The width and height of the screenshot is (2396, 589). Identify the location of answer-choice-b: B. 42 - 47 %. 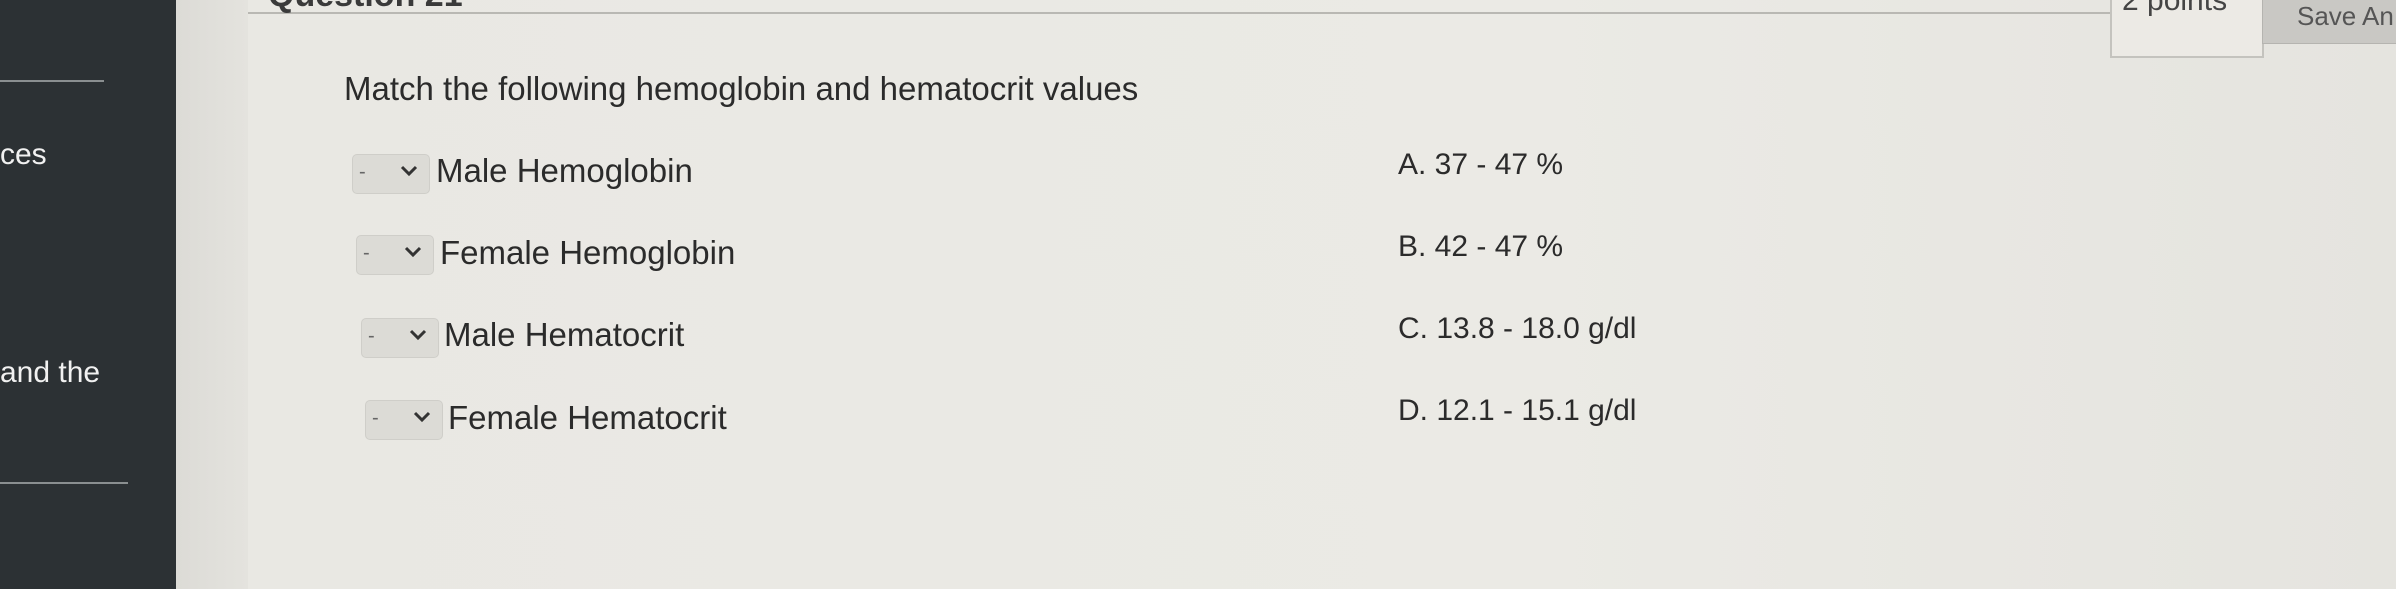
(1481, 246).